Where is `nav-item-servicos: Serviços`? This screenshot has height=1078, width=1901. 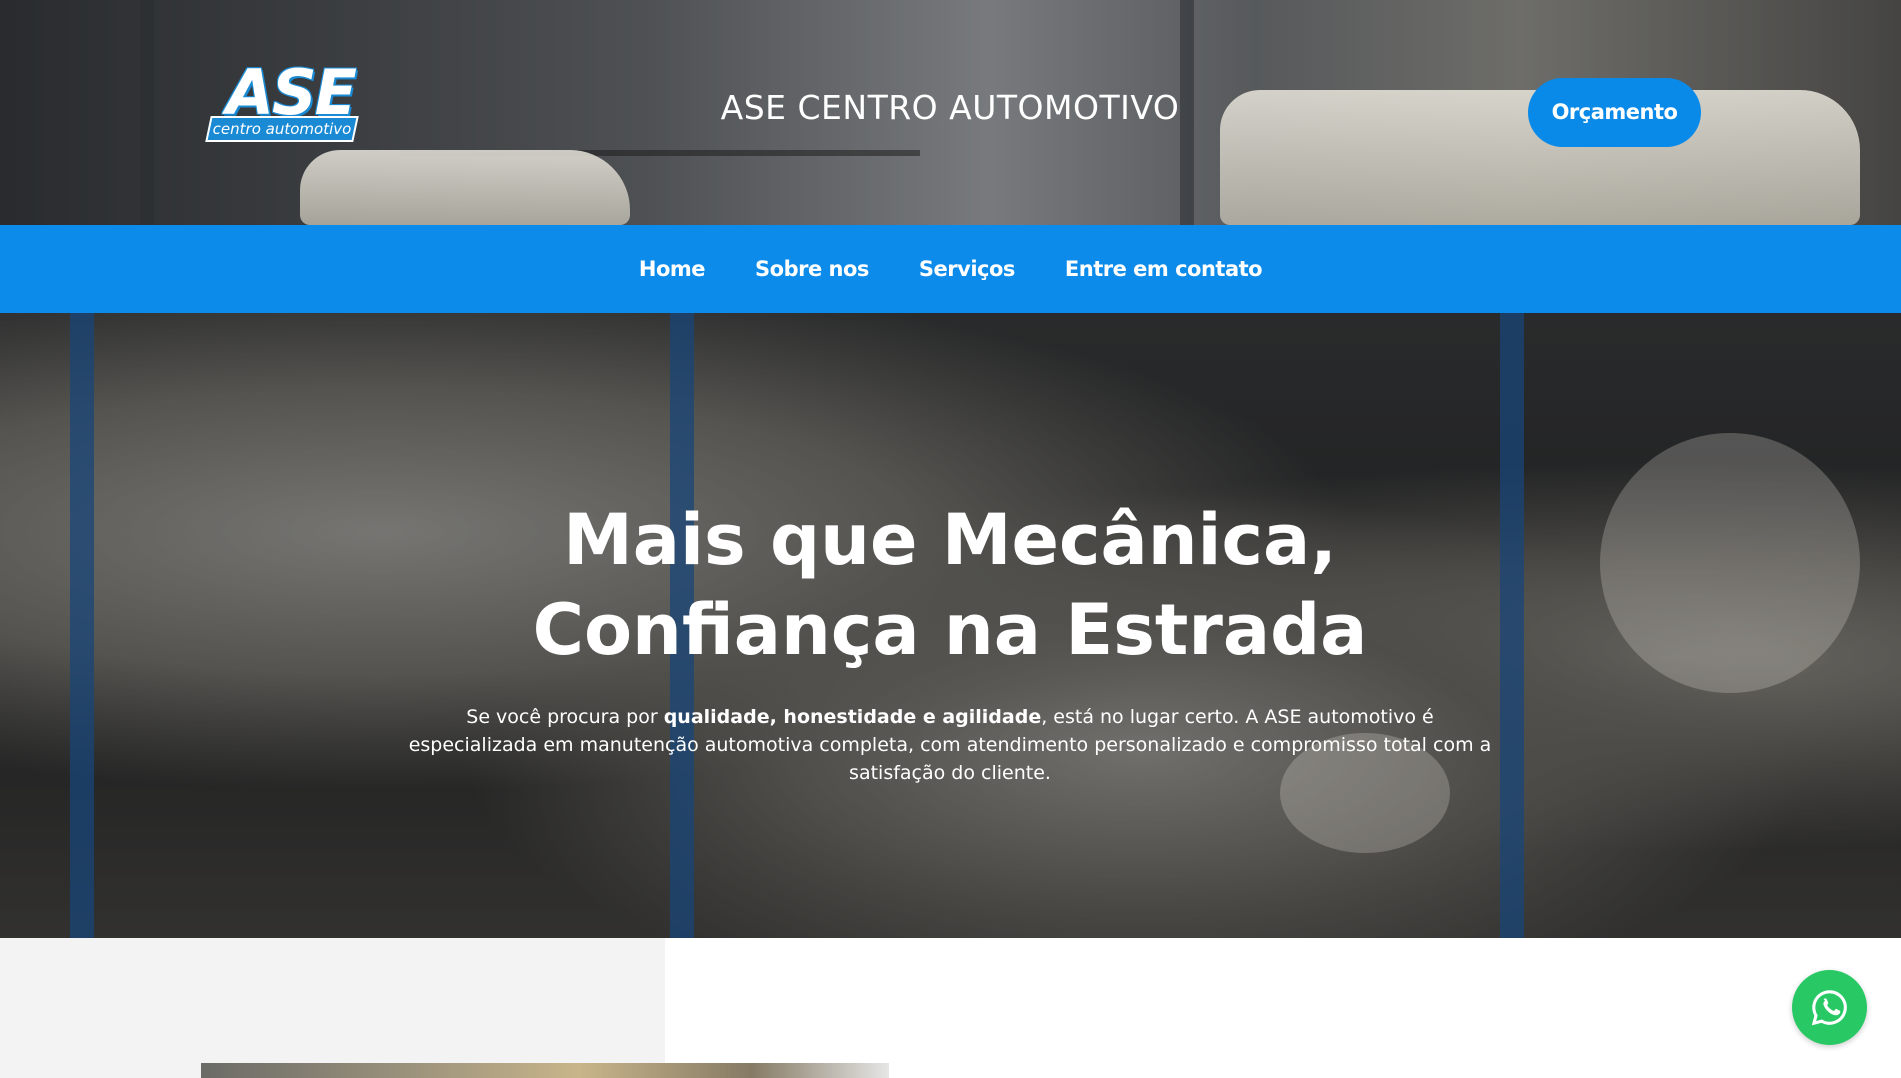 nav-item-servicos: Serviços is located at coordinates (967, 269).